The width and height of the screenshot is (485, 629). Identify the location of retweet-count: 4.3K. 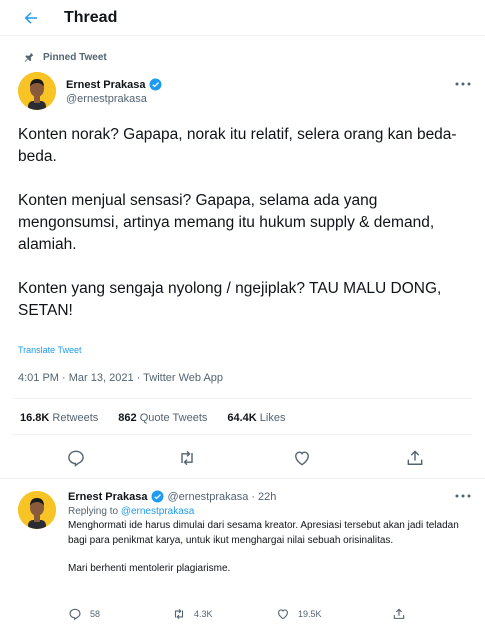
(203, 614).